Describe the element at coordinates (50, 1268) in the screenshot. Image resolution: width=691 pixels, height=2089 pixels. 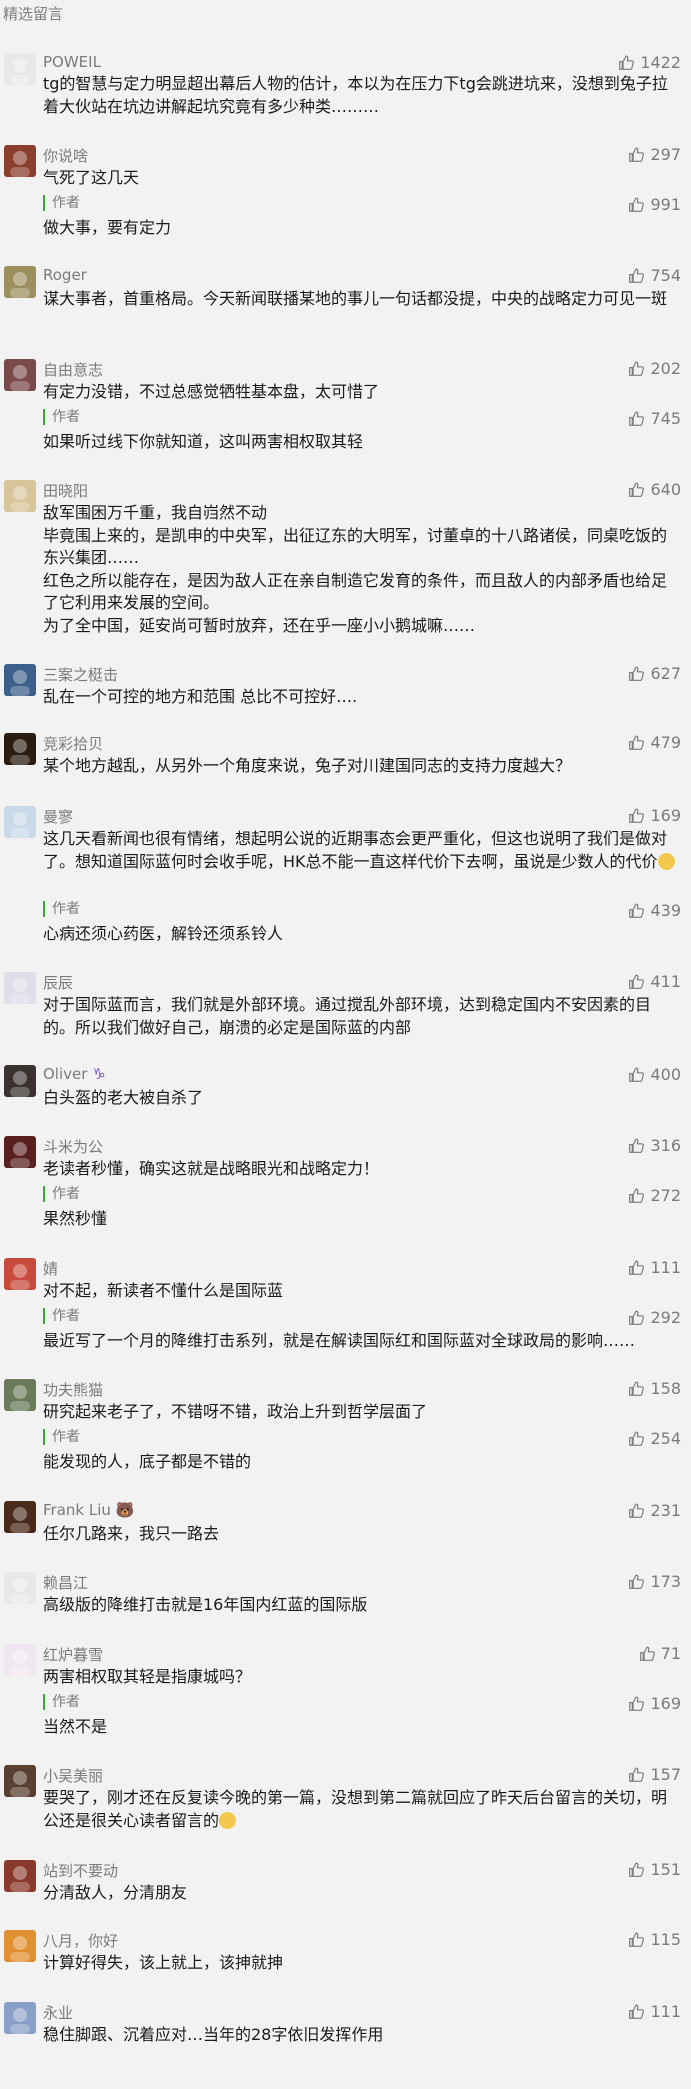
I see `commenter-name: 婧` at that location.